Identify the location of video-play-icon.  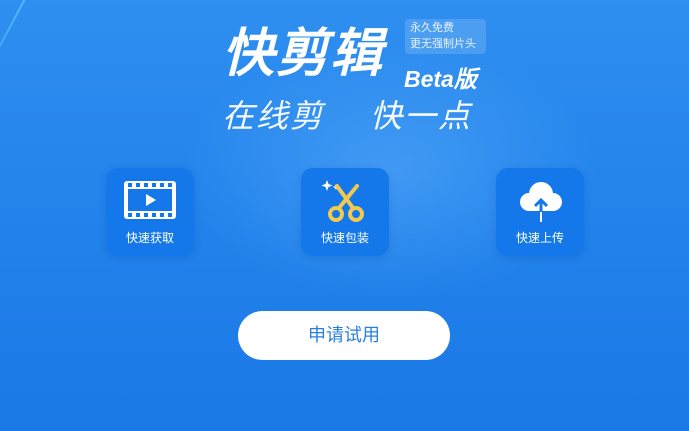
(150, 200).